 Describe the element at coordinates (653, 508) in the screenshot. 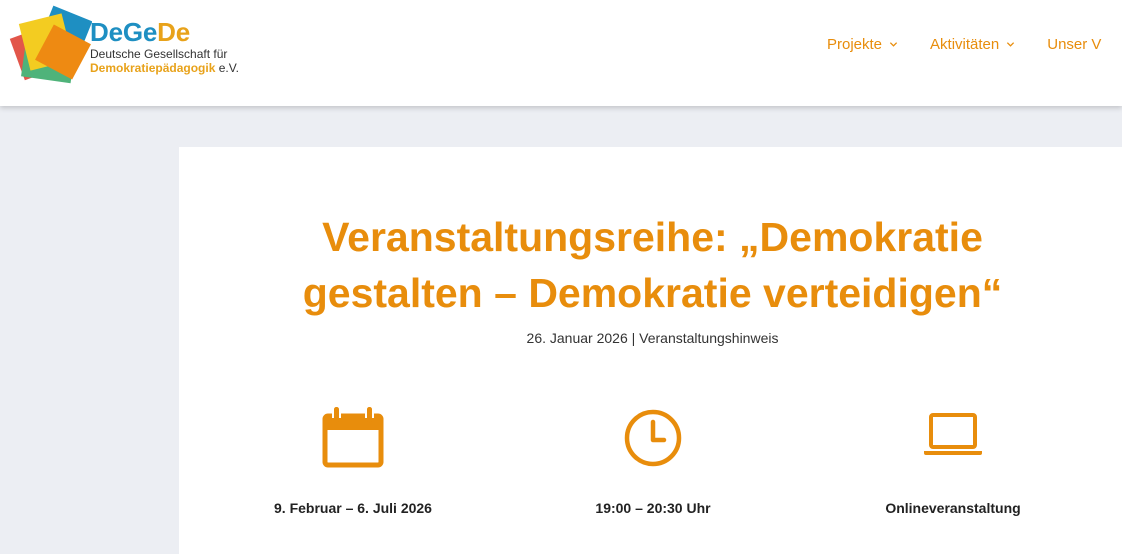

I see `info-time-label: 19:00 – 20:30 Uhr` at that location.